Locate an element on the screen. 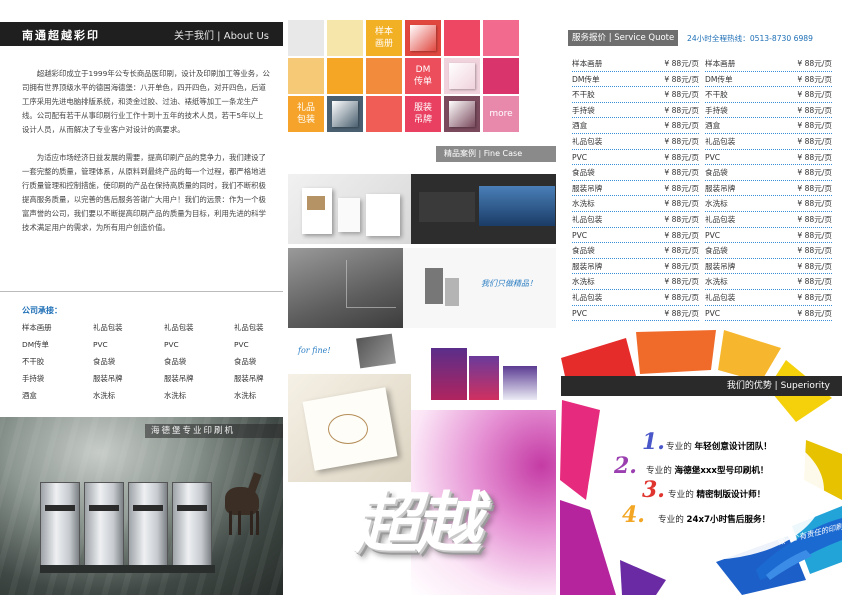  tile-label: 传单 is located at coordinates (422, 82).